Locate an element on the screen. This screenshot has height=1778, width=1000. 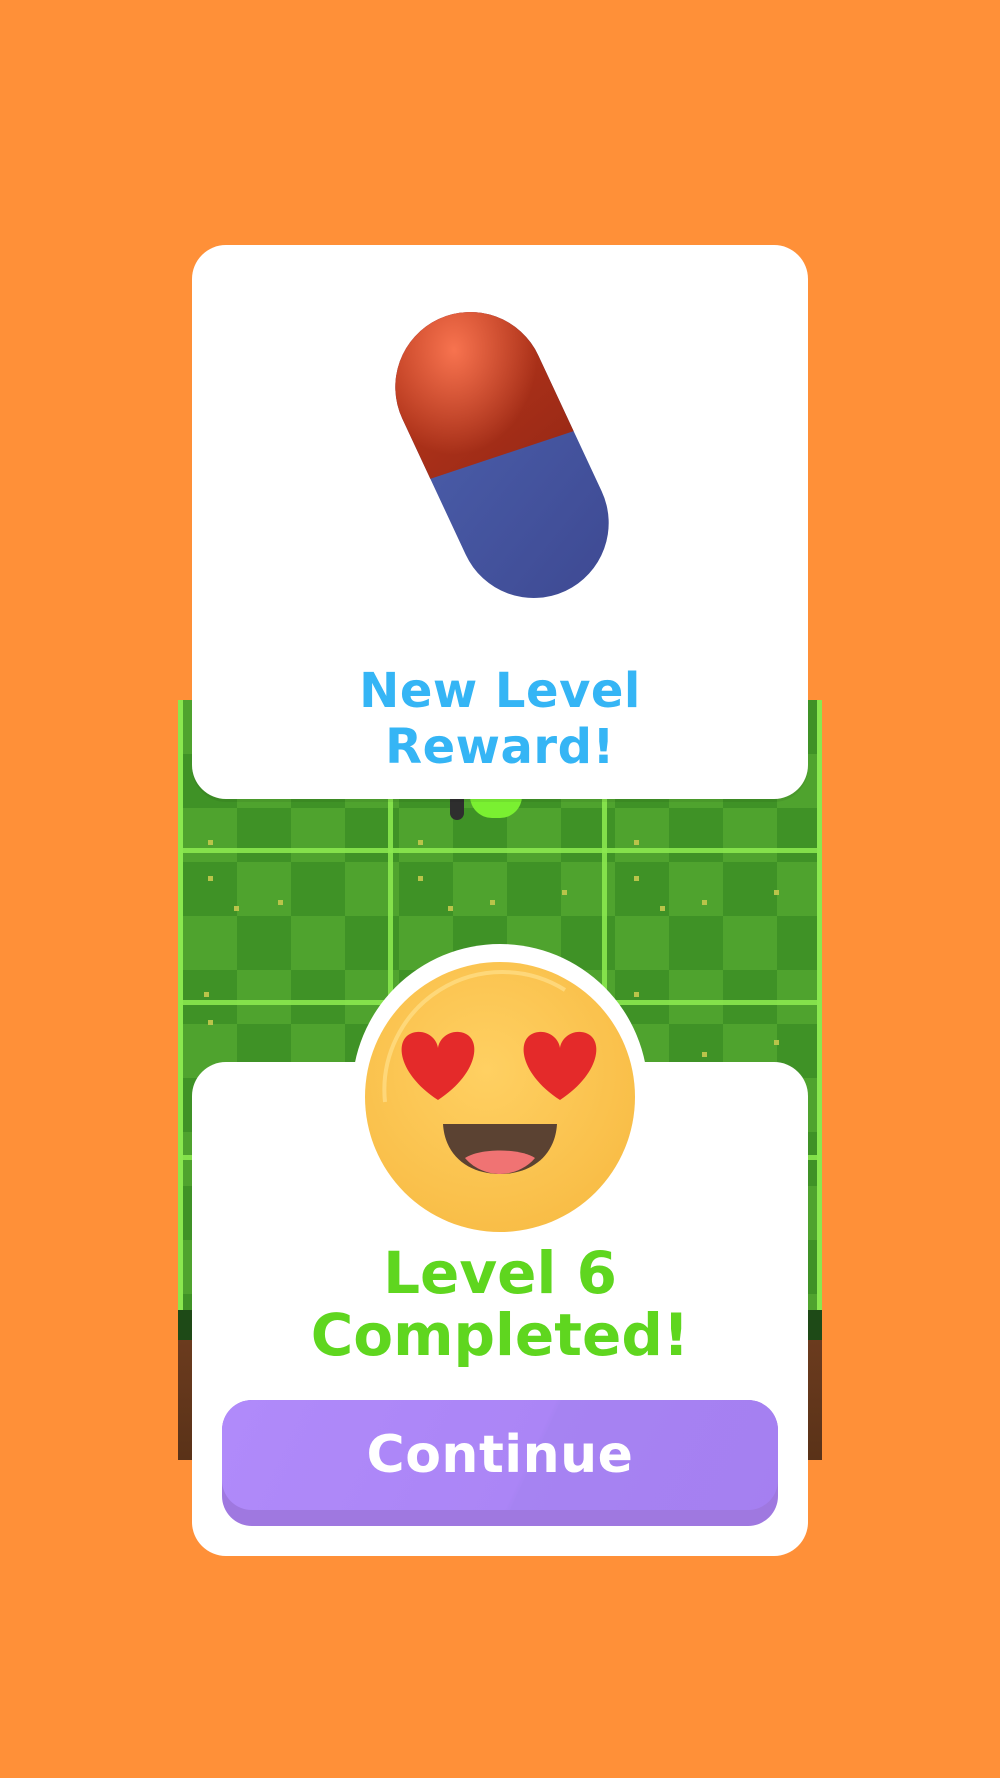
reward-title-line-2: Reward! is located at coordinates (500, 747).